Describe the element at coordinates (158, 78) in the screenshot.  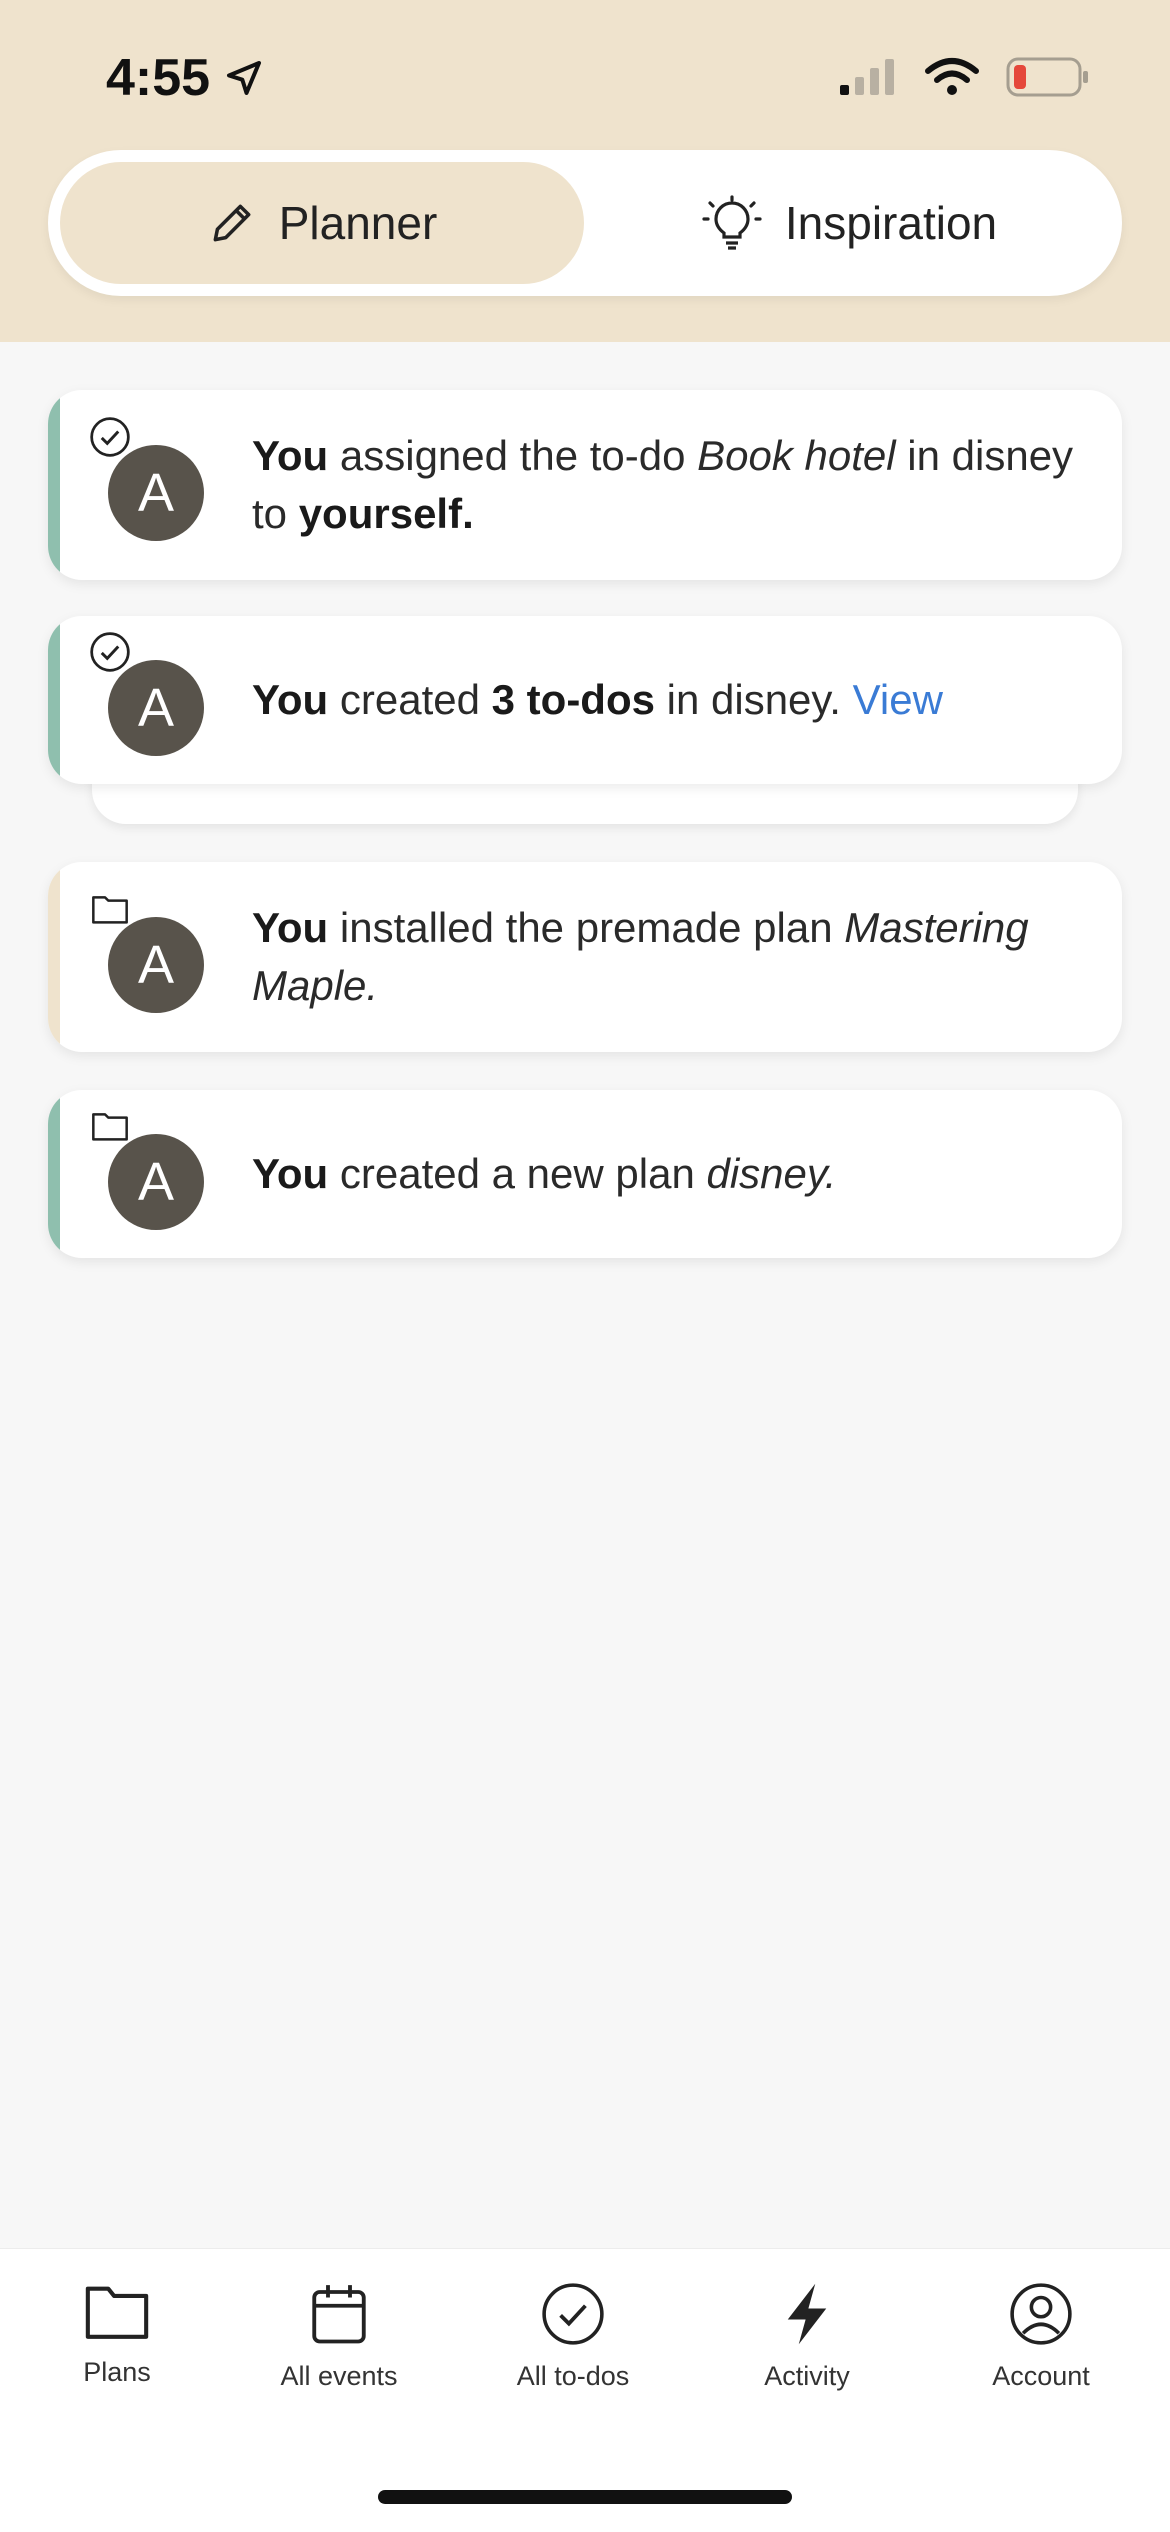
I see `clock: 4:55` at that location.